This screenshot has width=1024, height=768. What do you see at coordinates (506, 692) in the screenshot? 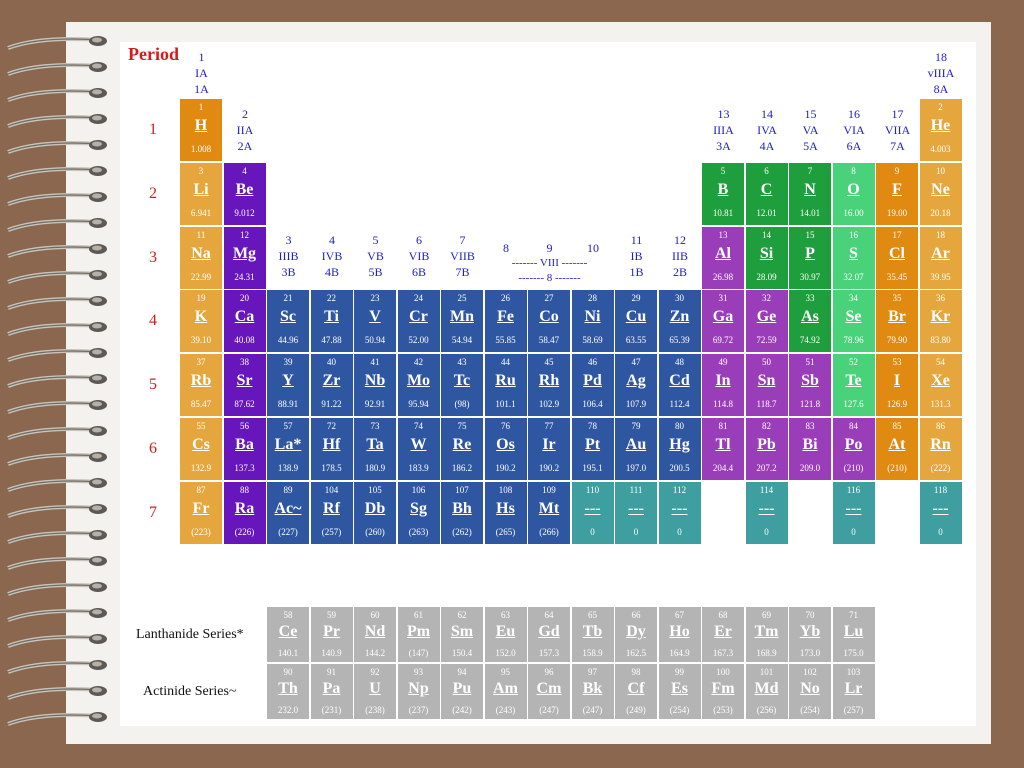
I see `series-cell-am: 95 Am (243)` at bounding box center [506, 692].